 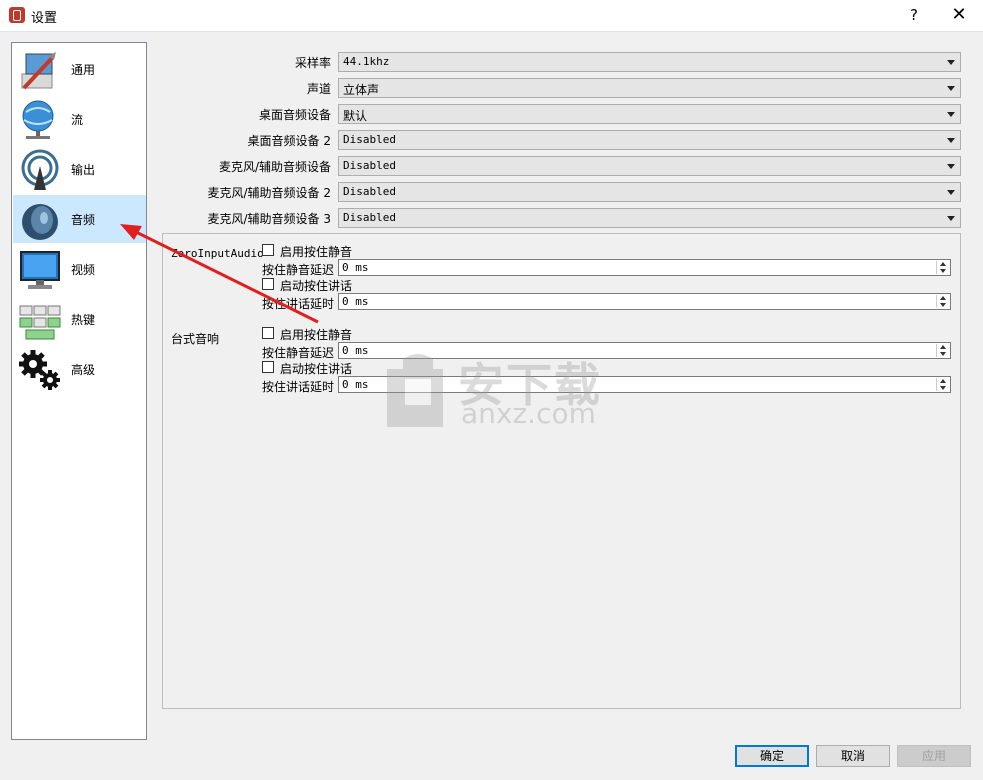 What do you see at coordinates (934, 756) in the screenshot?
I see `apply-button: 应用` at bounding box center [934, 756].